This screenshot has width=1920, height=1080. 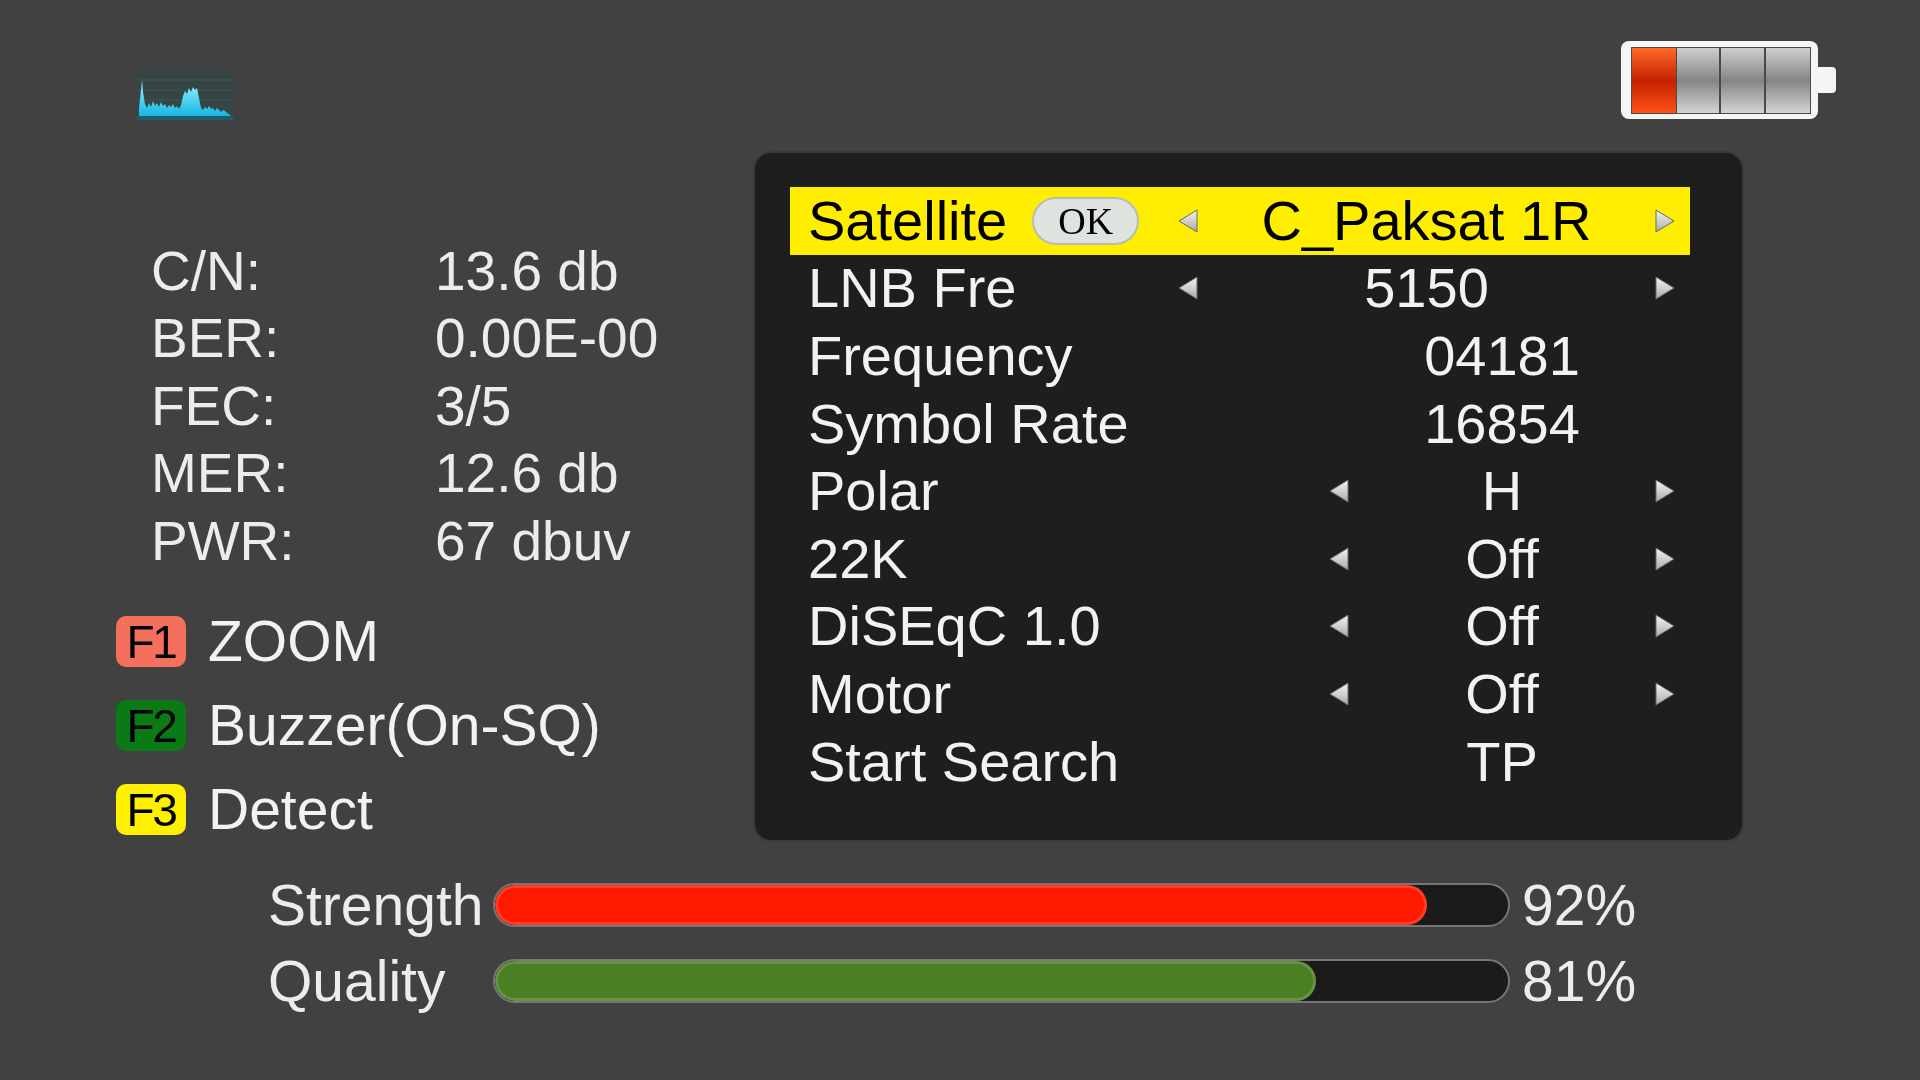 I want to click on stat-value: 67 dbuv, so click(x=533, y=541).